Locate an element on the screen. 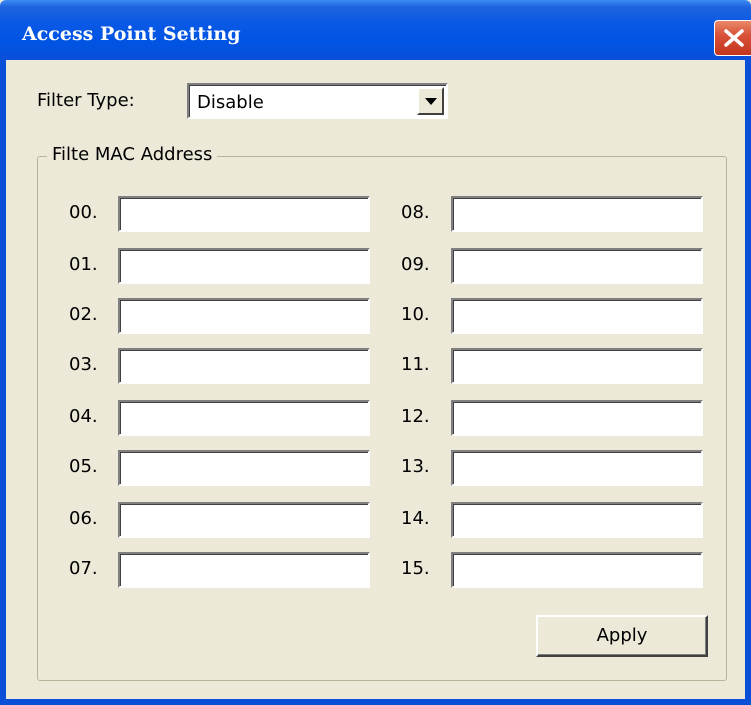  mac-address-index-label: 15. is located at coordinates (415, 568).